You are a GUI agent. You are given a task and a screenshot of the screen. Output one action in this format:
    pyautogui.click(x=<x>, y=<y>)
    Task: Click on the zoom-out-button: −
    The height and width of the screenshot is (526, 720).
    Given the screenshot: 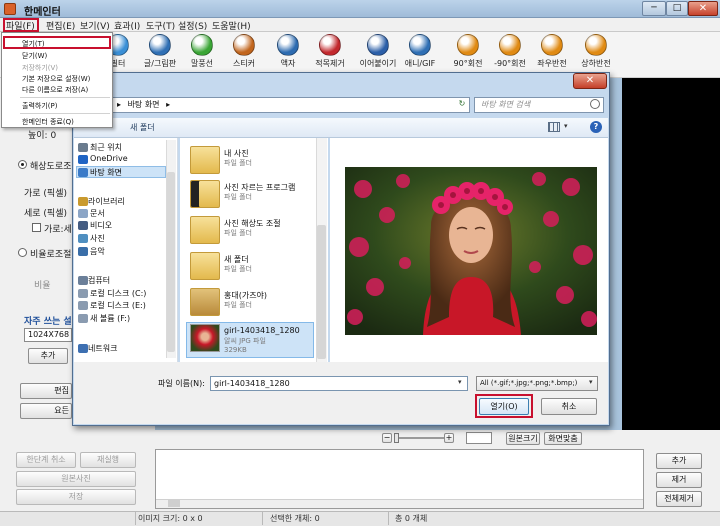 What is the action you would take?
    pyautogui.click(x=387, y=438)
    